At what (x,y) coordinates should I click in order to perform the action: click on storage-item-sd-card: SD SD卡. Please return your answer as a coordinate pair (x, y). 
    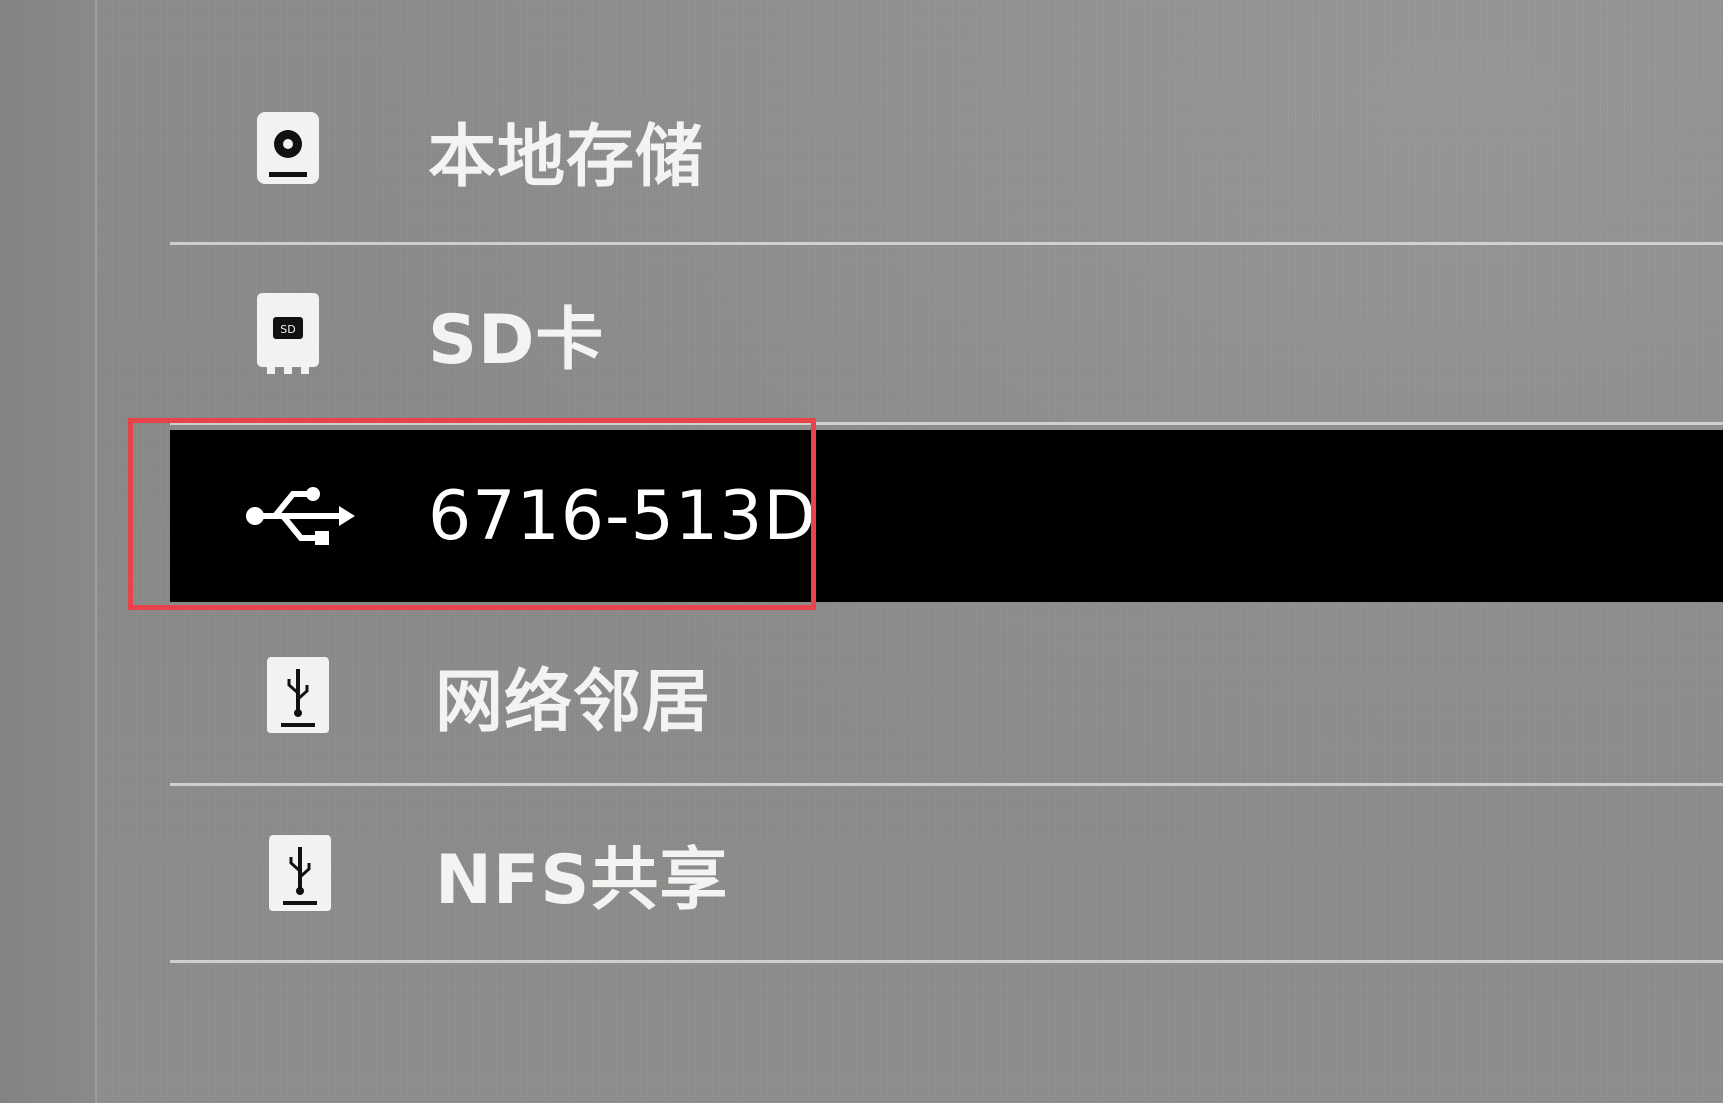
    Looking at the image, I should click on (946, 333).